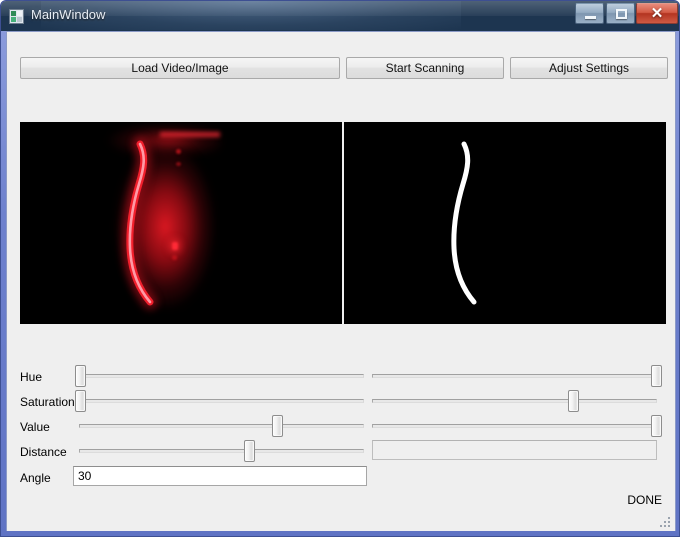  I want to click on maximize-icon, so click(621, 14).